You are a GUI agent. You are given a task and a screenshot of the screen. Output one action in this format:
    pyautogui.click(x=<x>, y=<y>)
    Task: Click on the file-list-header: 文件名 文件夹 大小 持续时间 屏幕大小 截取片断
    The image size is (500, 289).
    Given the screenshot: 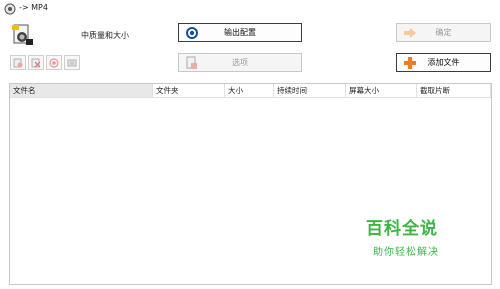 What is the action you would take?
    pyautogui.click(x=250, y=91)
    